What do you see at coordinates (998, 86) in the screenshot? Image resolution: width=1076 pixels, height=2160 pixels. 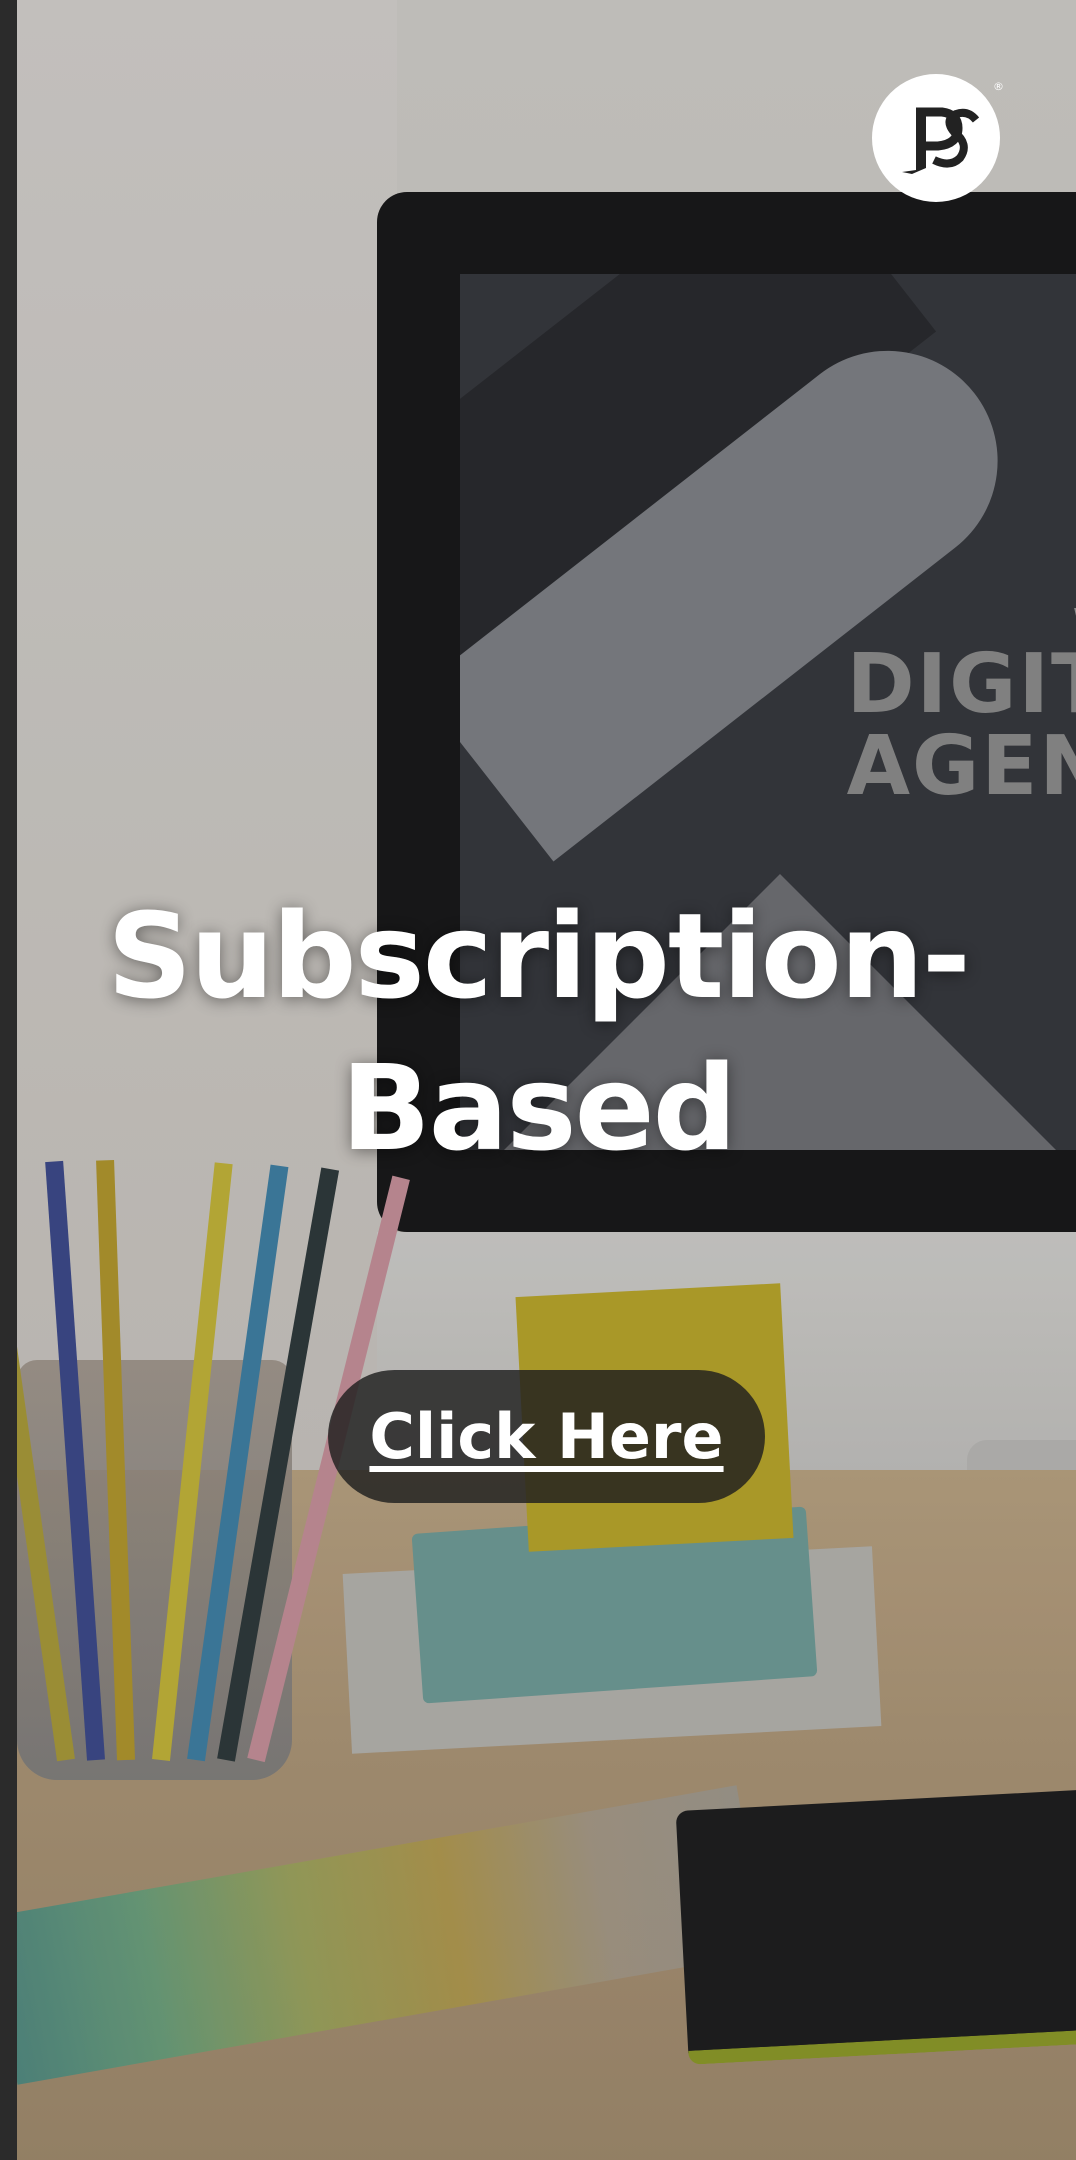 I see `registered-mark: ®` at bounding box center [998, 86].